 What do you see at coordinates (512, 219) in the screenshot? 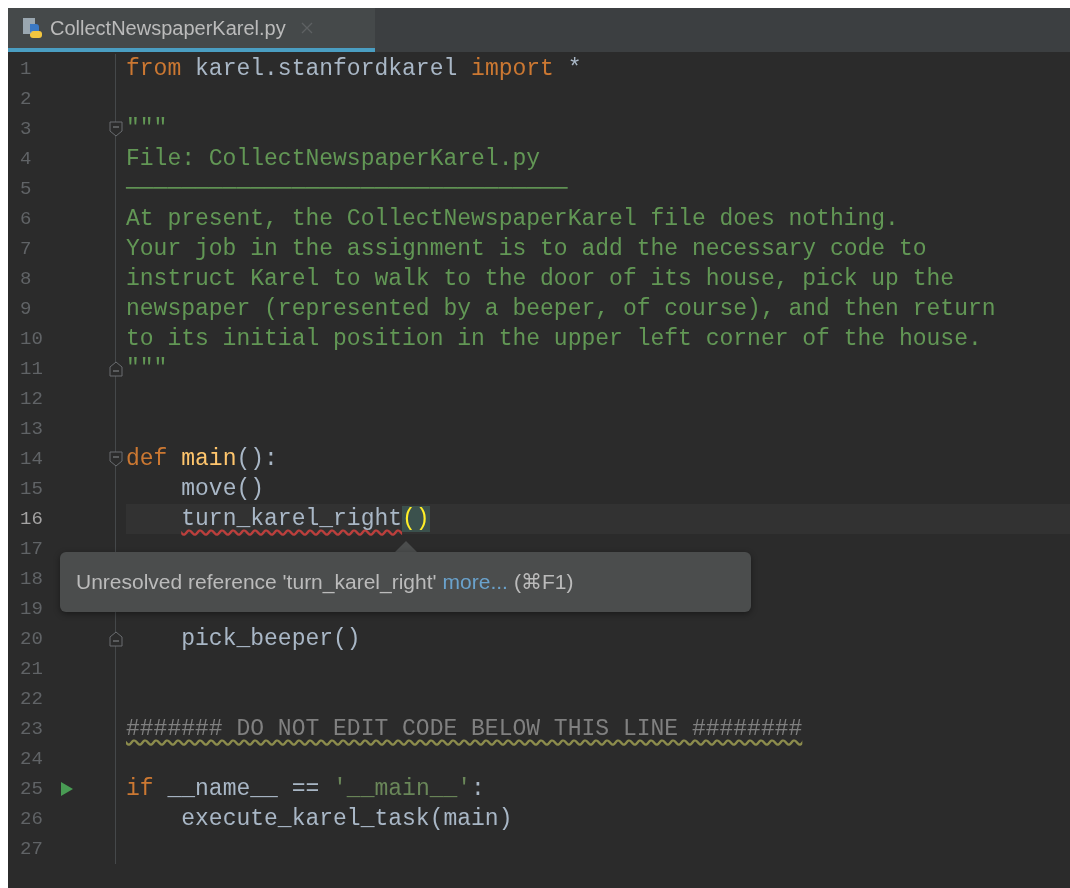
I see `code-text: At present, the CollectNewspaperKarel file does nothing.` at bounding box center [512, 219].